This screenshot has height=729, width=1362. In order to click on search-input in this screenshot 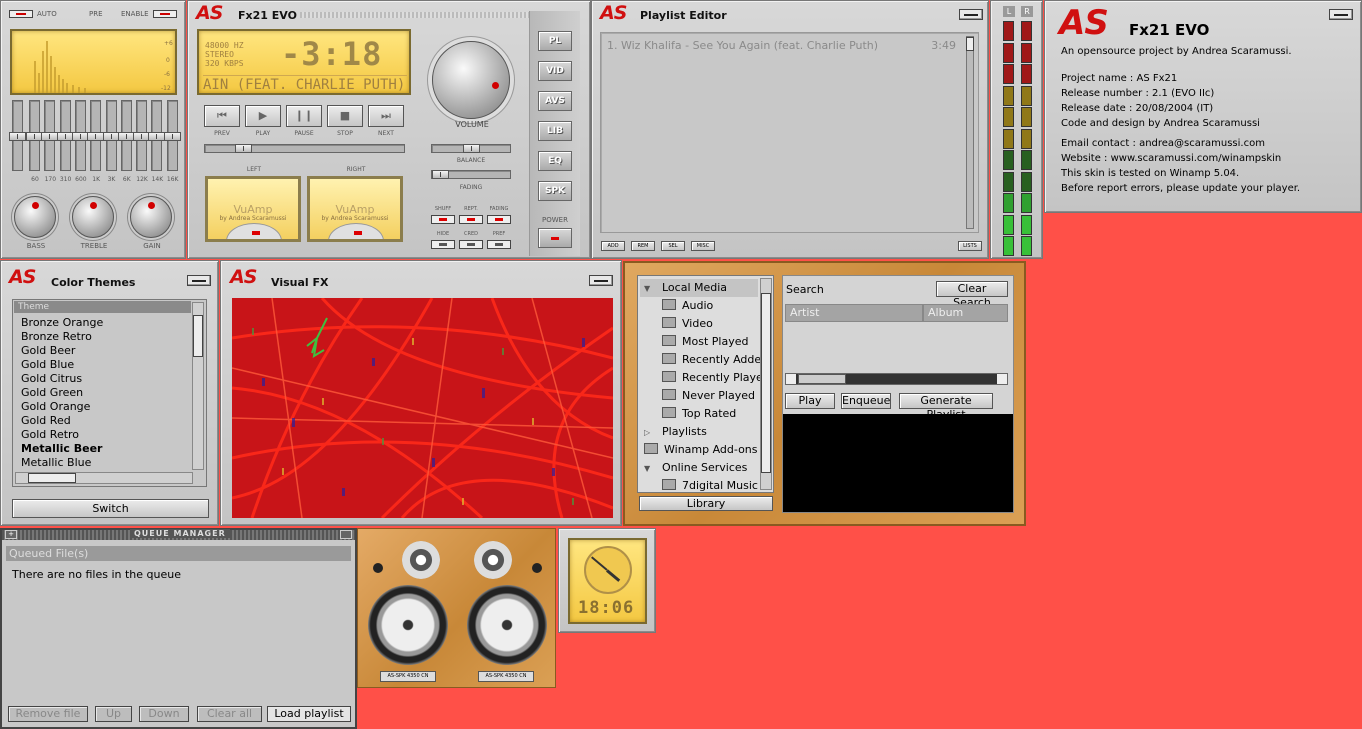, I will do `click(878, 288)`.